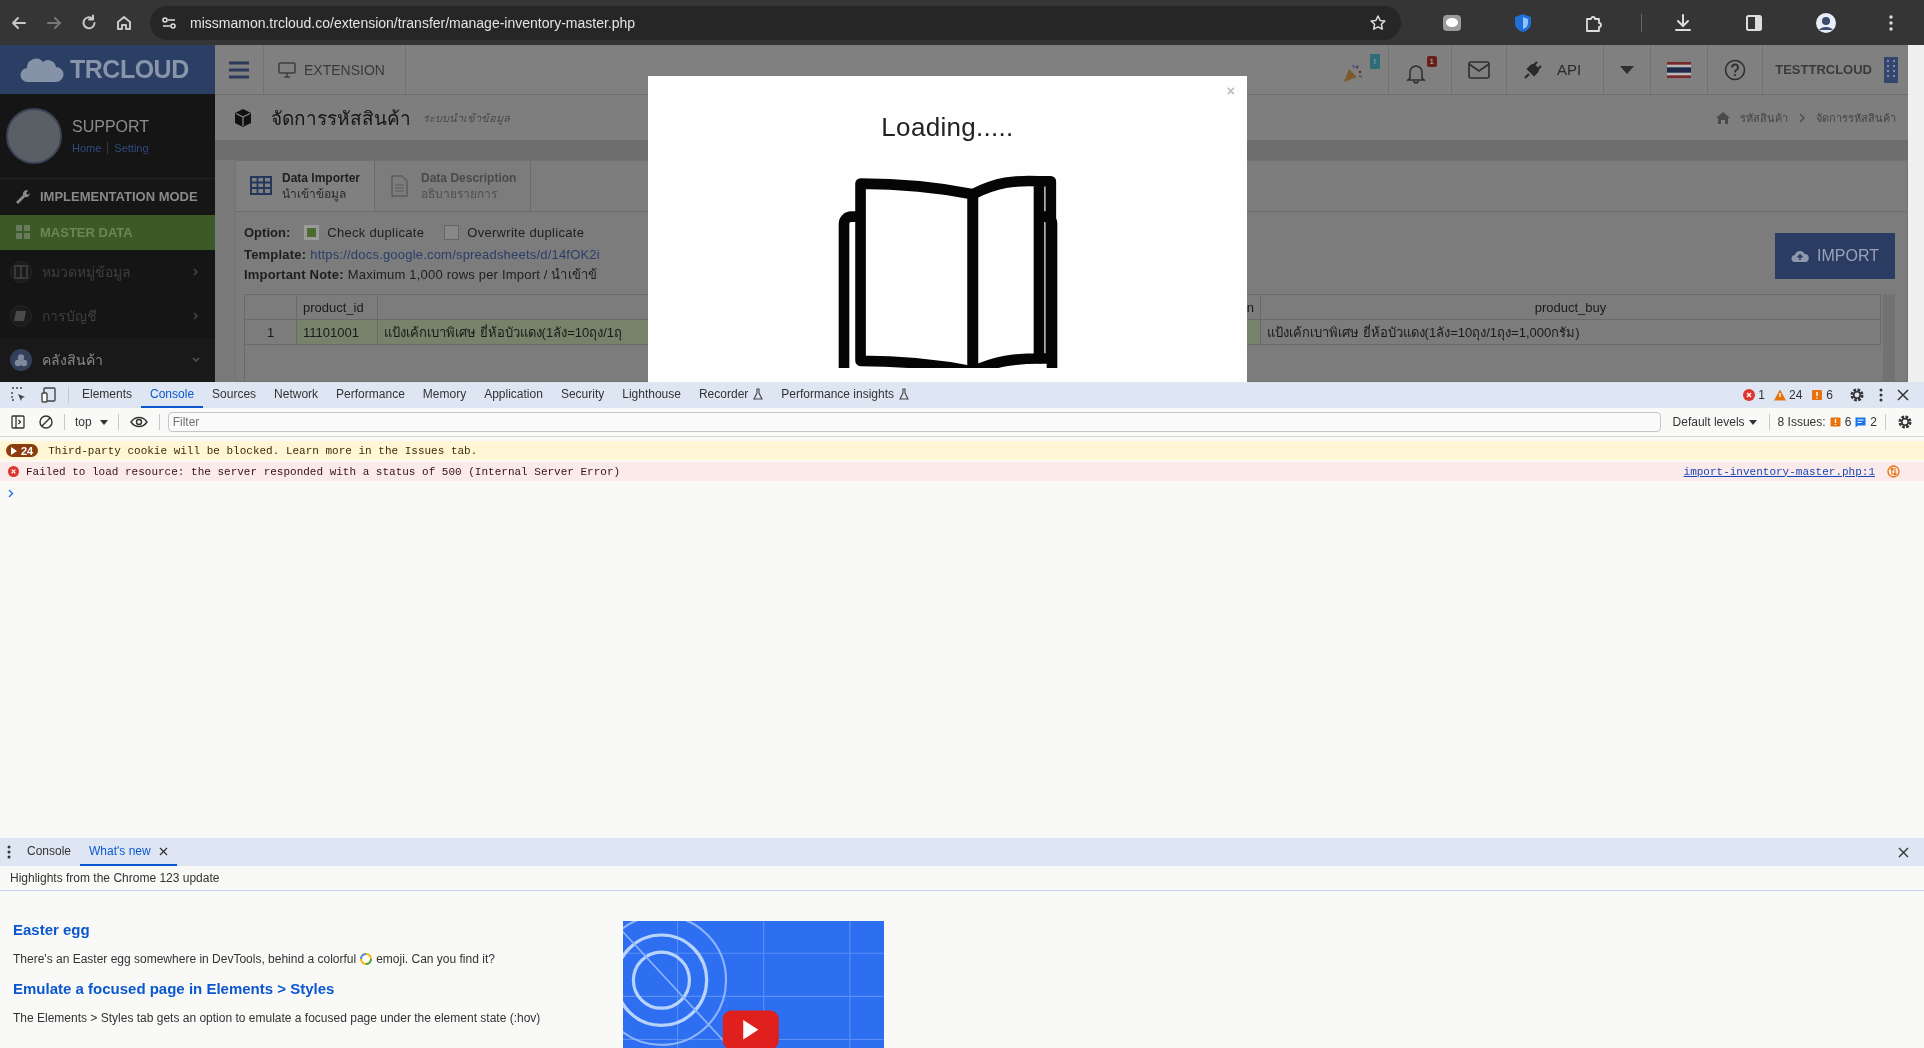 The width and height of the screenshot is (1924, 1048). I want to click on error-count: 1, so click(1754, 395).